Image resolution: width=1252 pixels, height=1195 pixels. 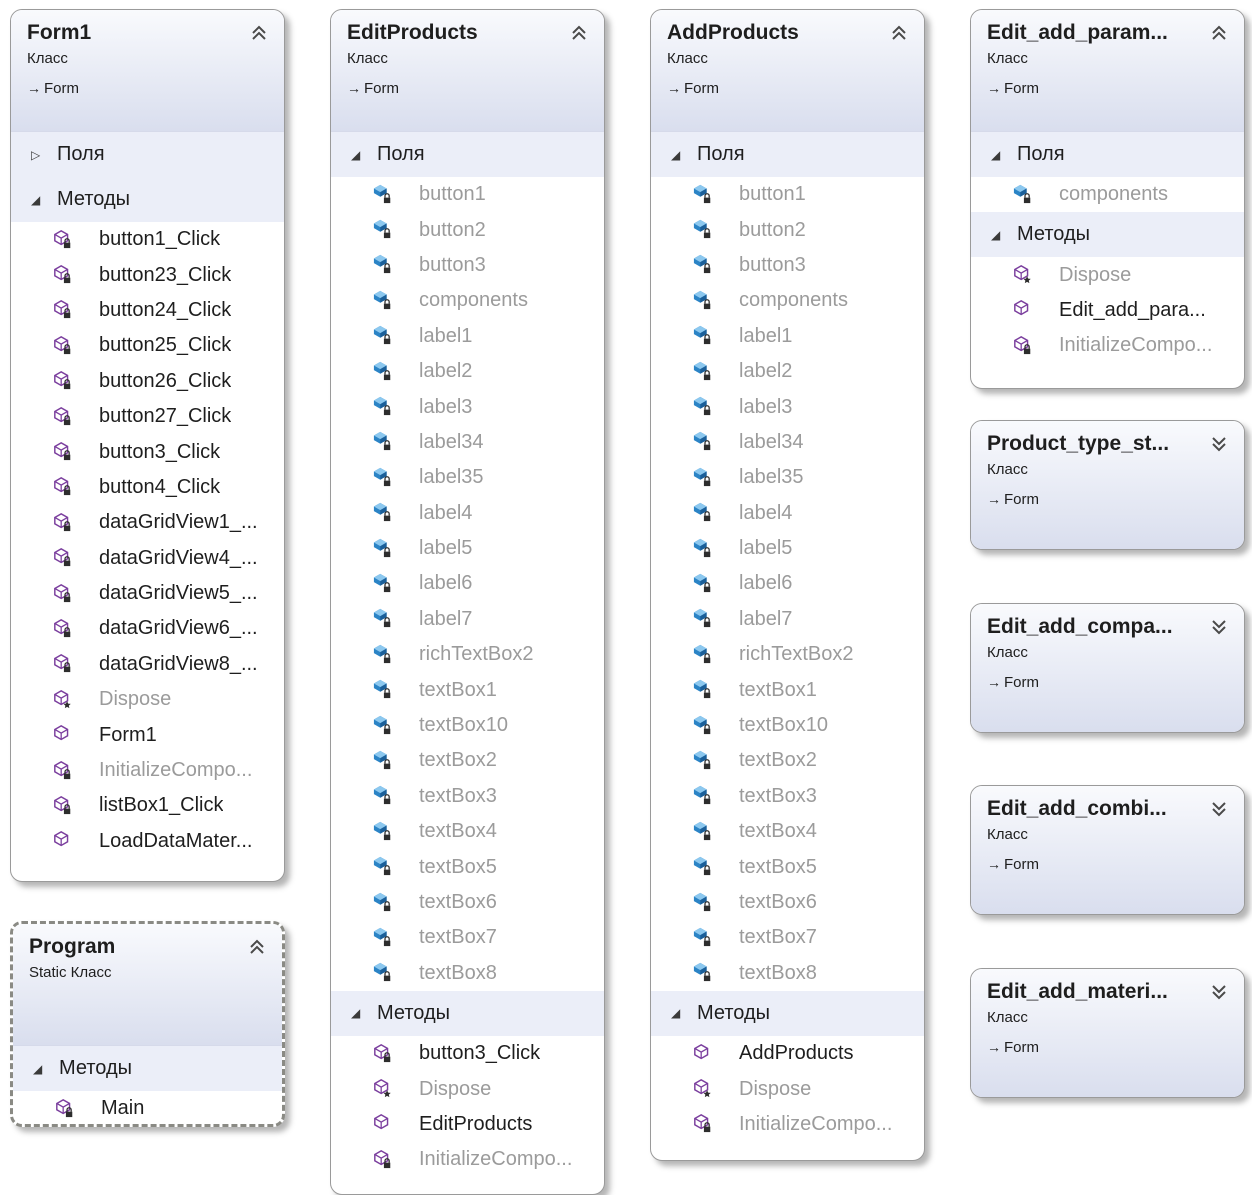 I want to click on field-item: label1, so click(x=787, y=336).